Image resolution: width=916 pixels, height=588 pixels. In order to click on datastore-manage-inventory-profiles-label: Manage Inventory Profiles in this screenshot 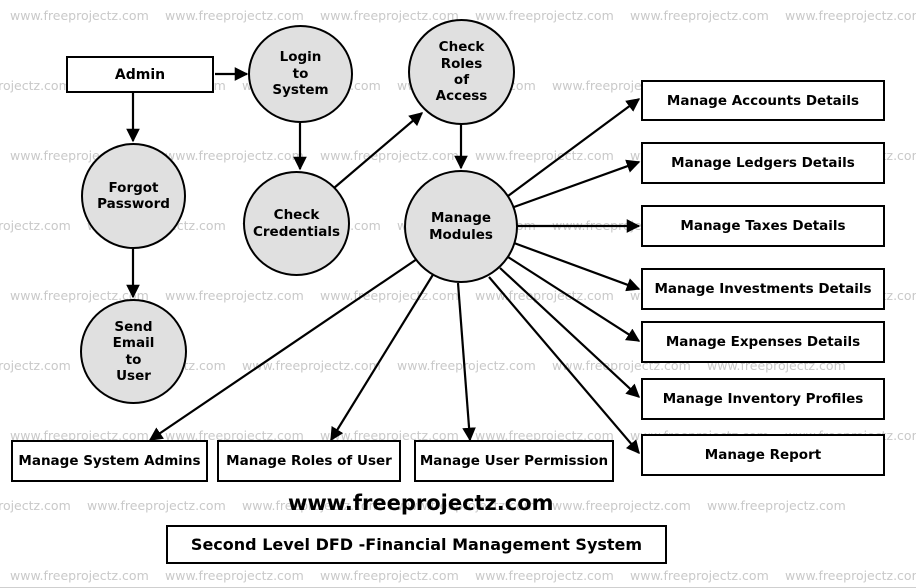, I will do `click(763, 399)`.